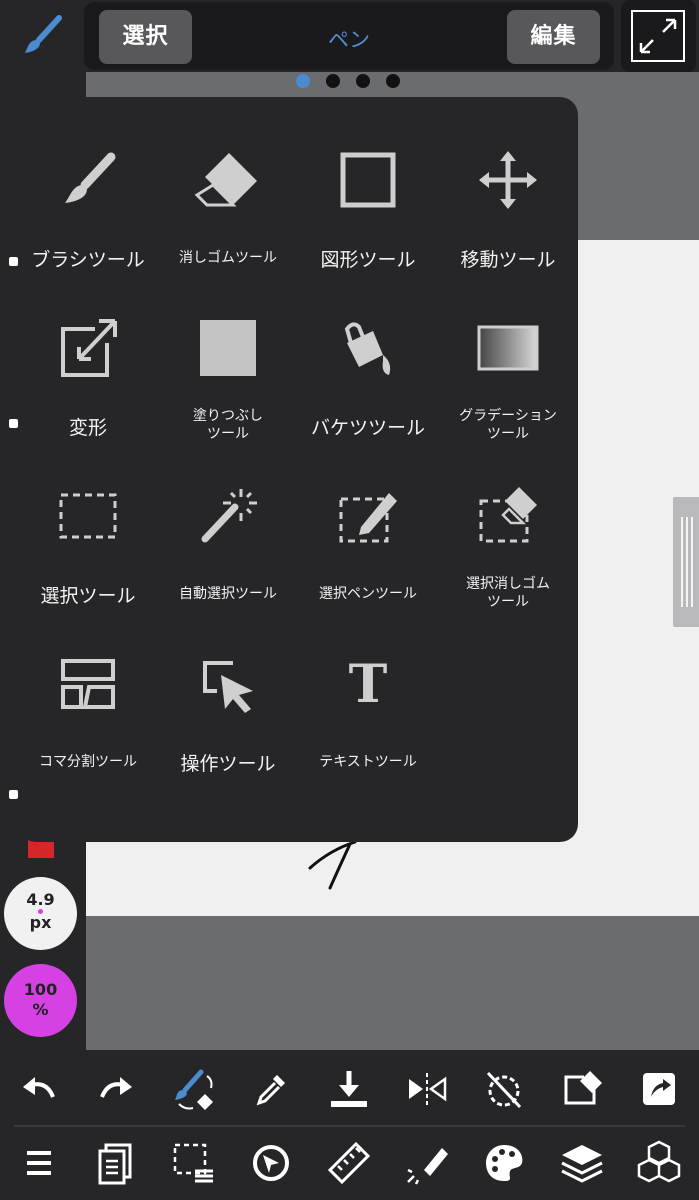 The width and height of the screenshot is (699, 1200). What do you see at coordinates (228, 764) in the screenshot?
I see `tool-label: 操作ツール` at bounding box center [228, 764].